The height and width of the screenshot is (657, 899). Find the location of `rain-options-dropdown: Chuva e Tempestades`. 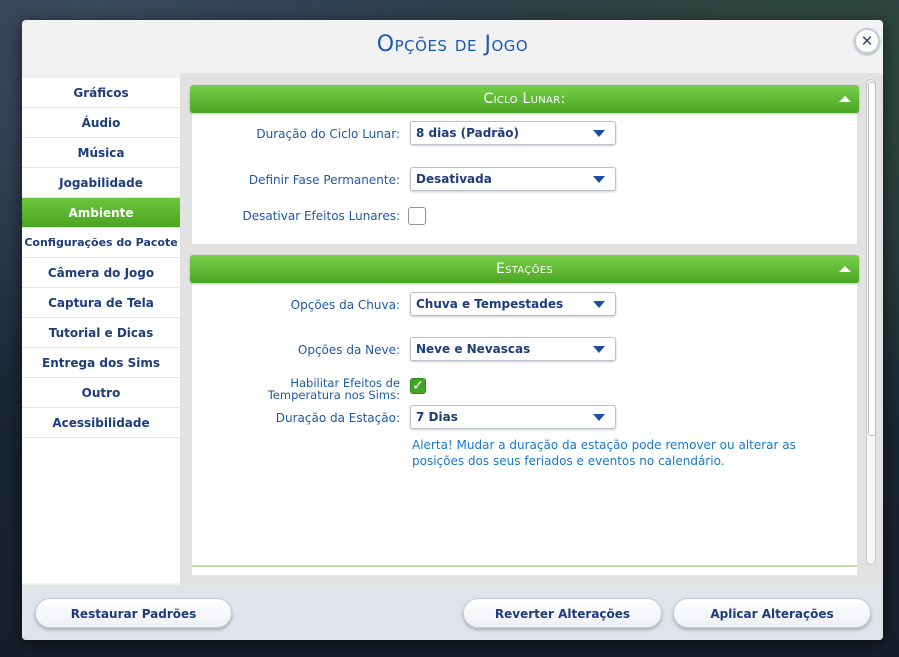

rain-options-dropdown: Chuva e Tempestades is located at coordinates (513, 304).